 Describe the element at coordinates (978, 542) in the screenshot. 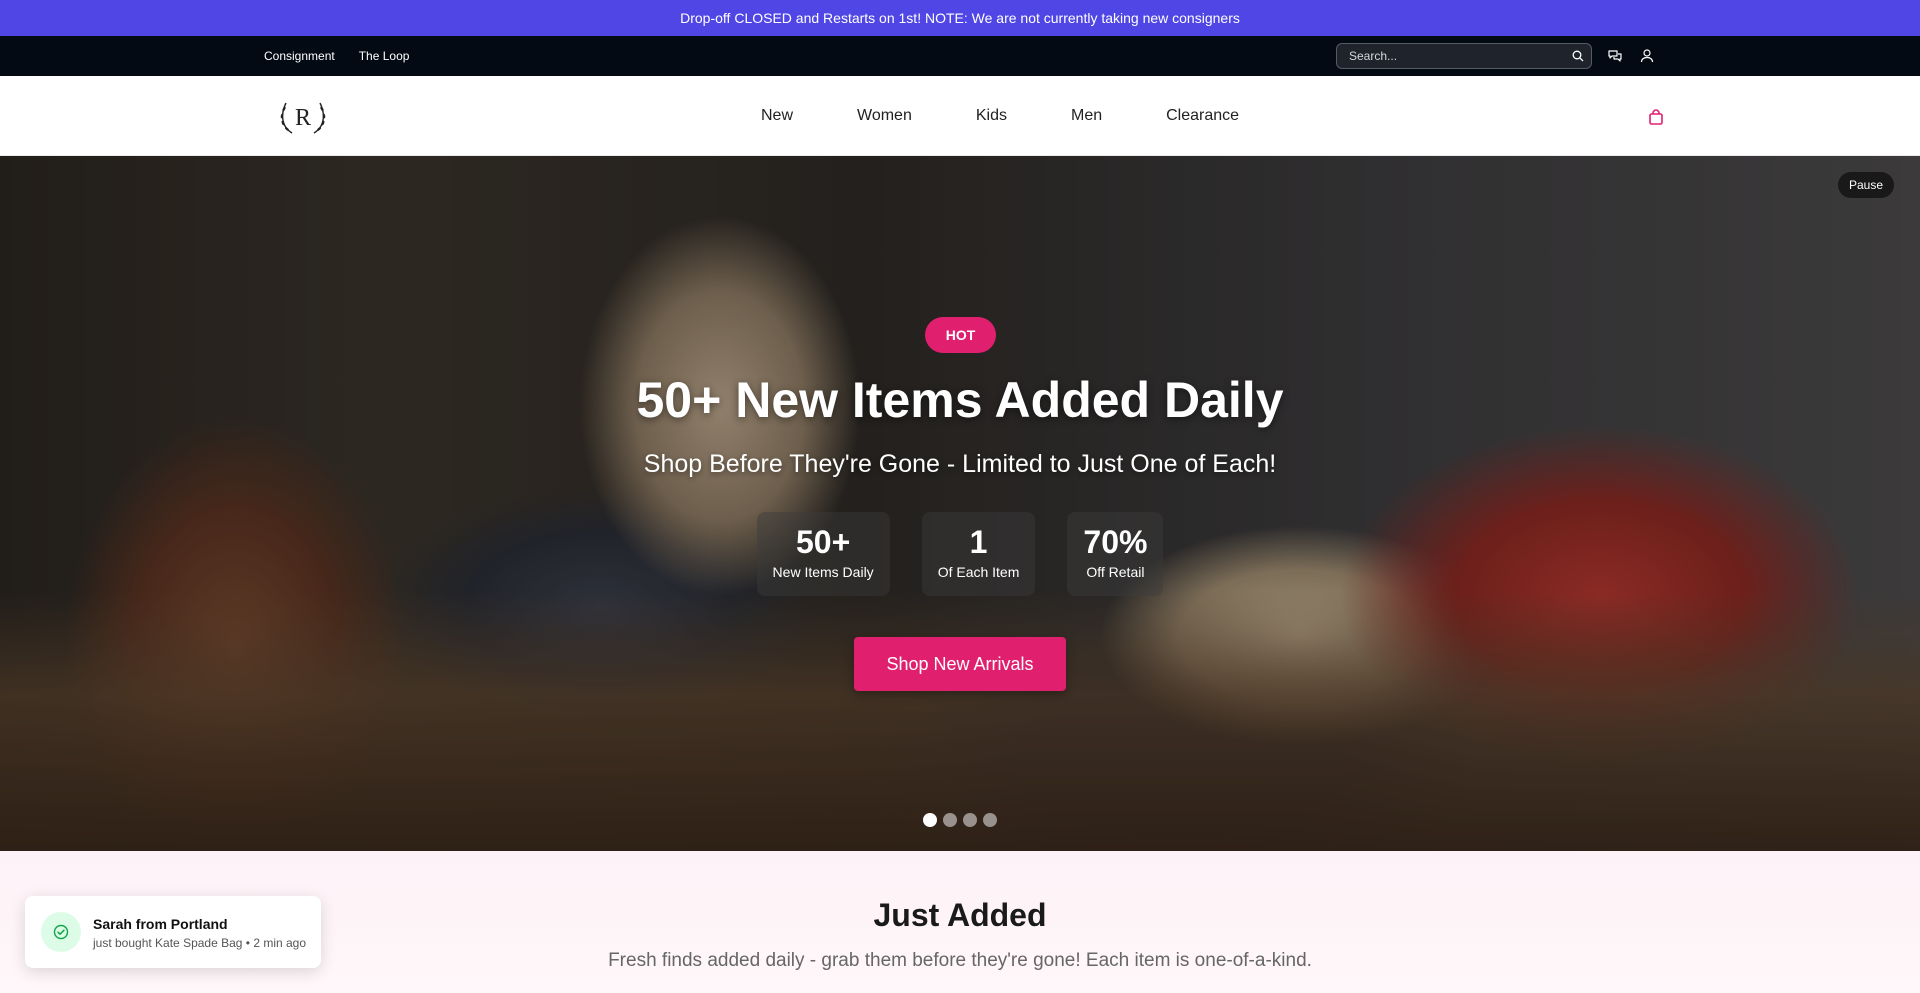

I see `stat-value: 1` at that location.